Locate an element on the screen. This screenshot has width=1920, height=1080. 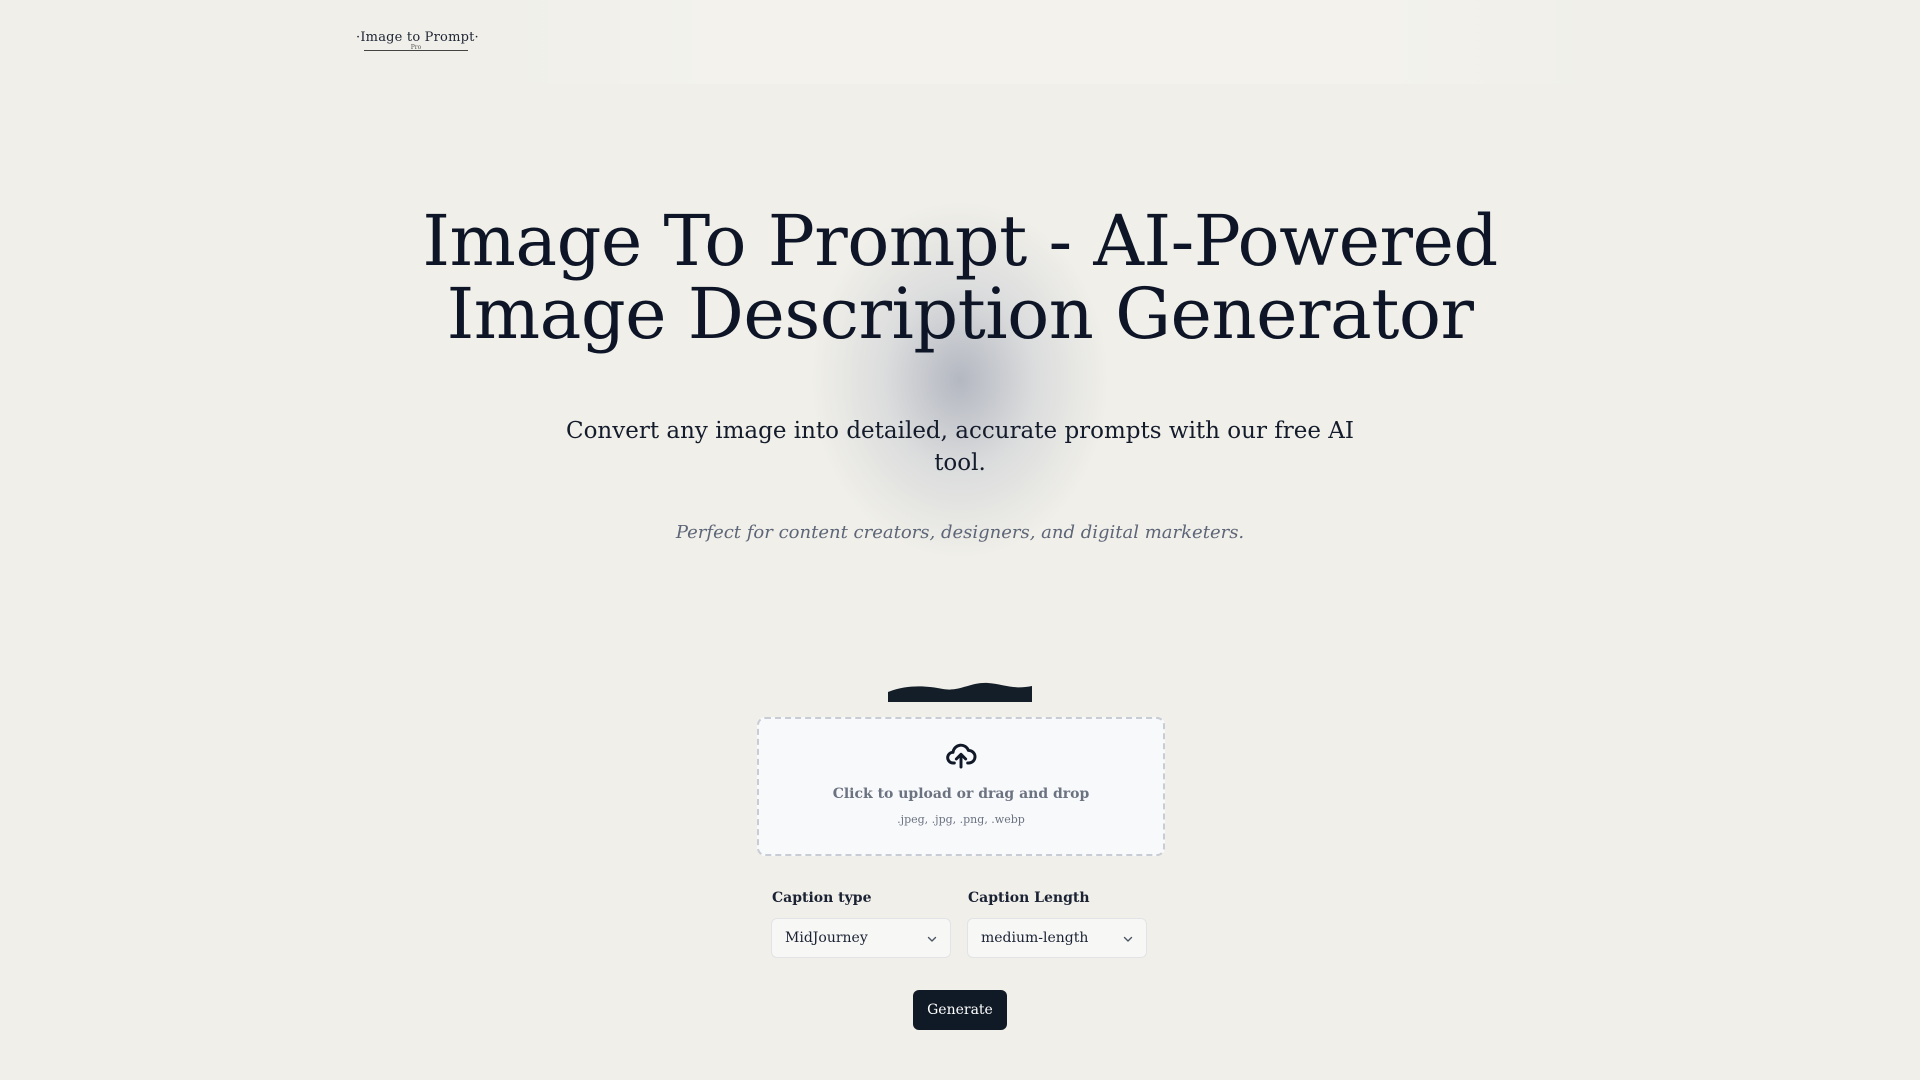
wave-decoration is located at coordinates (960, 692).